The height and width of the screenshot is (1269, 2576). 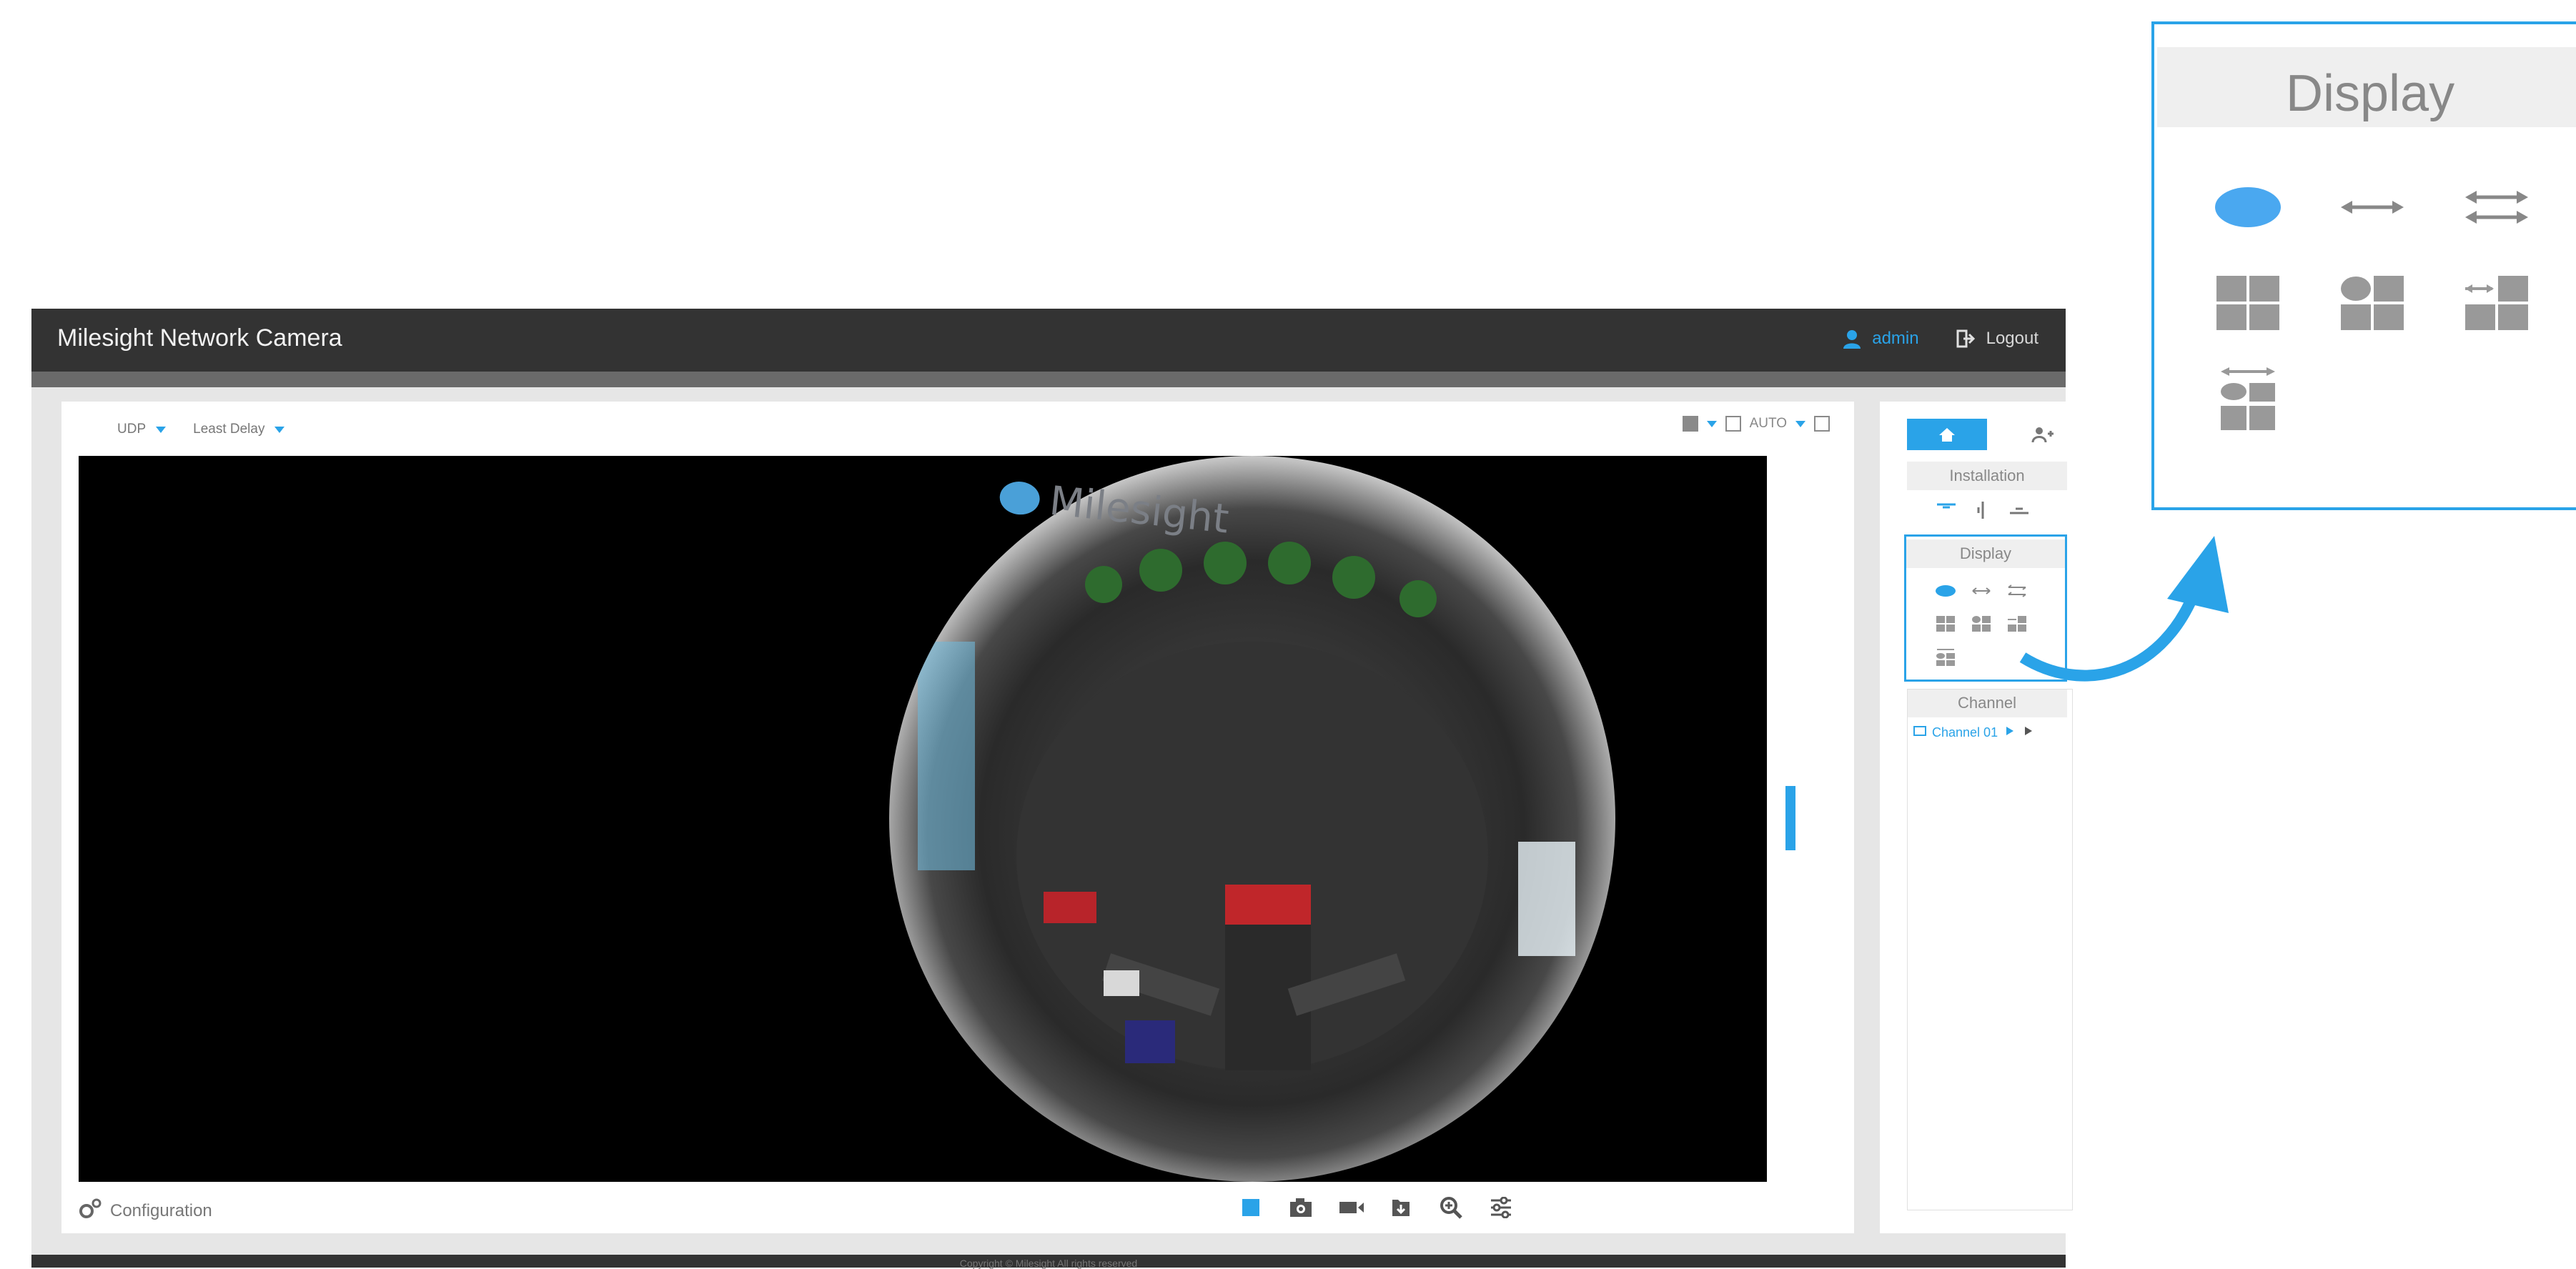 I want to click on wall-mount-icon, so click(x=1983, y=512).